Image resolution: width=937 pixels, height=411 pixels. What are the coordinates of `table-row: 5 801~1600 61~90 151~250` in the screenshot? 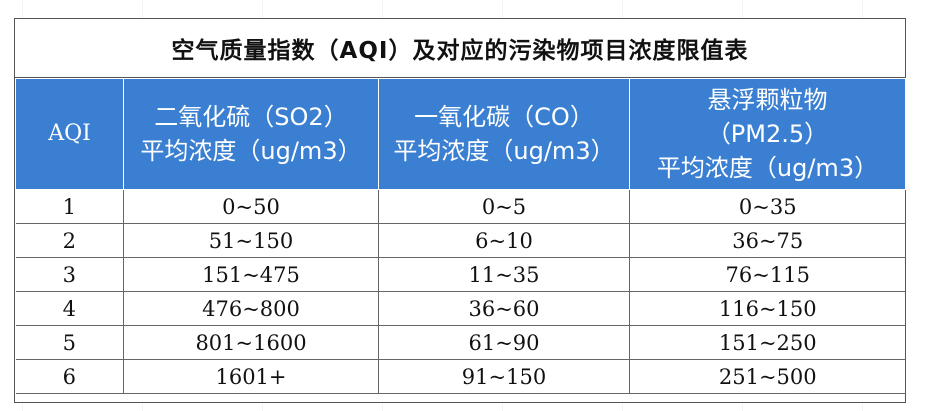 It's located at (460, 342).